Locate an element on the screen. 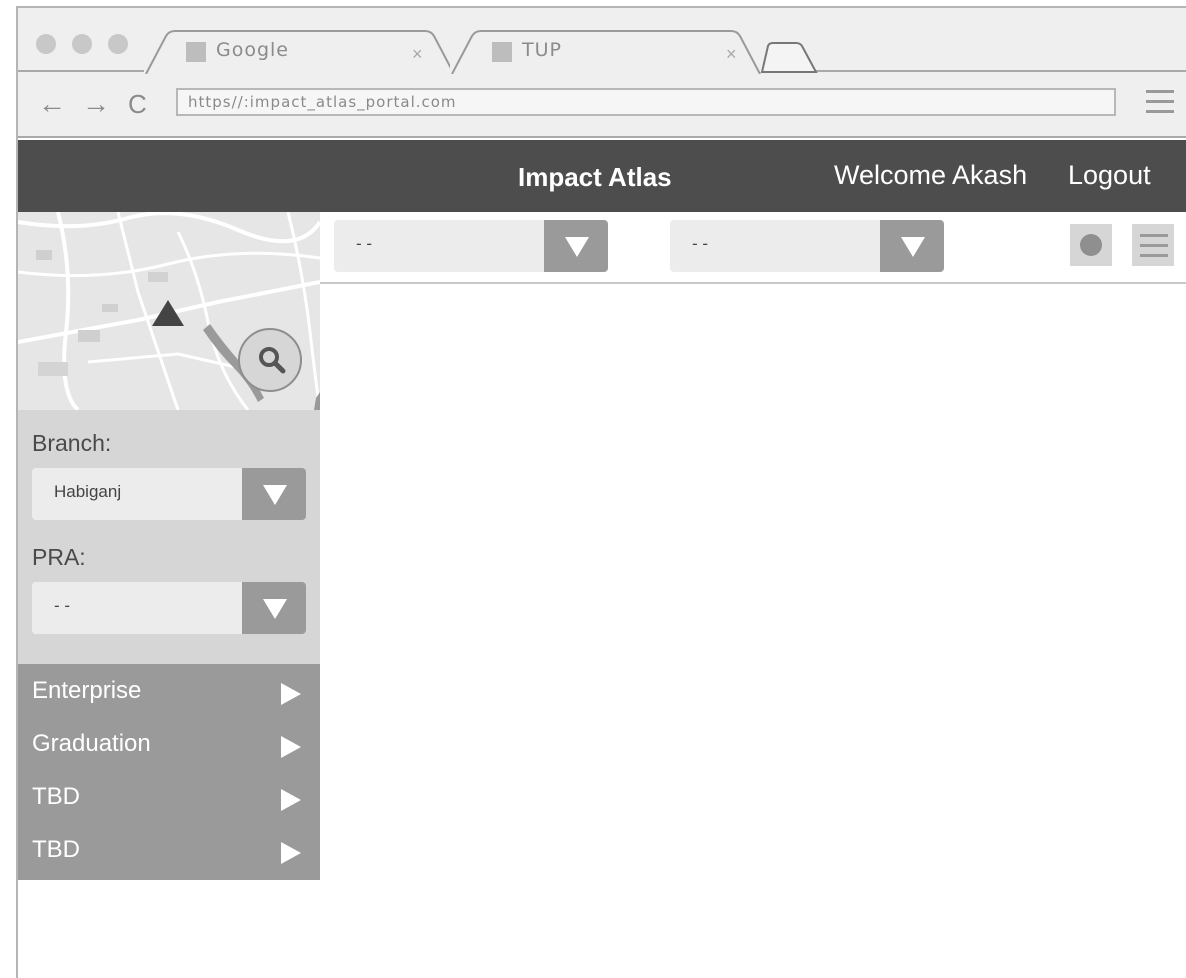 The image size is (1186, 978). pra-label: PRA: is located at coordinates (59, 557).